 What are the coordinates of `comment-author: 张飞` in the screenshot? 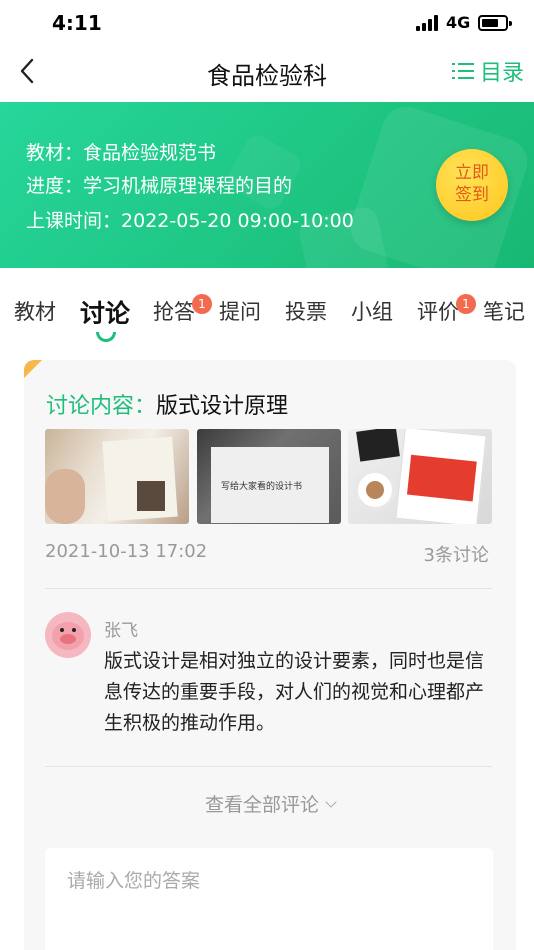 It's located at (121, 631).